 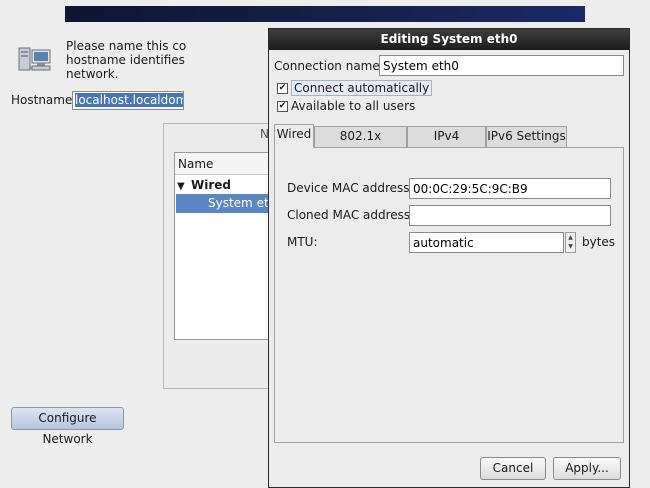 I want to click on mtu-label: MTU:, so click(x=302, y=242).